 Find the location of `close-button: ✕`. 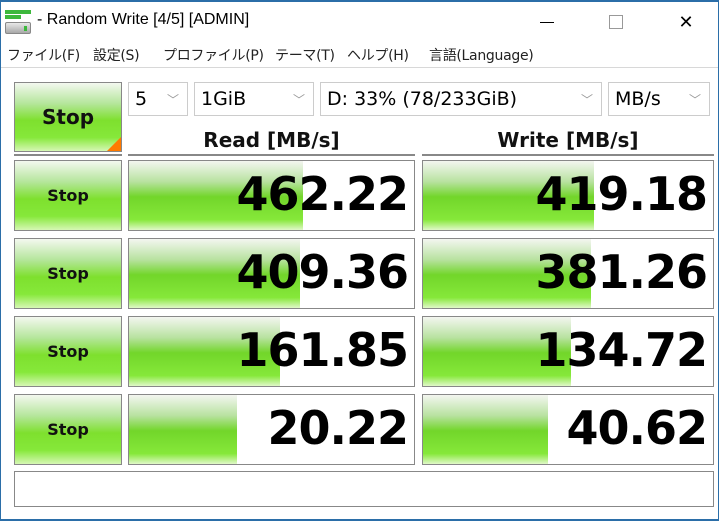

close-button: ✕ is located at coordinates (686, 22).